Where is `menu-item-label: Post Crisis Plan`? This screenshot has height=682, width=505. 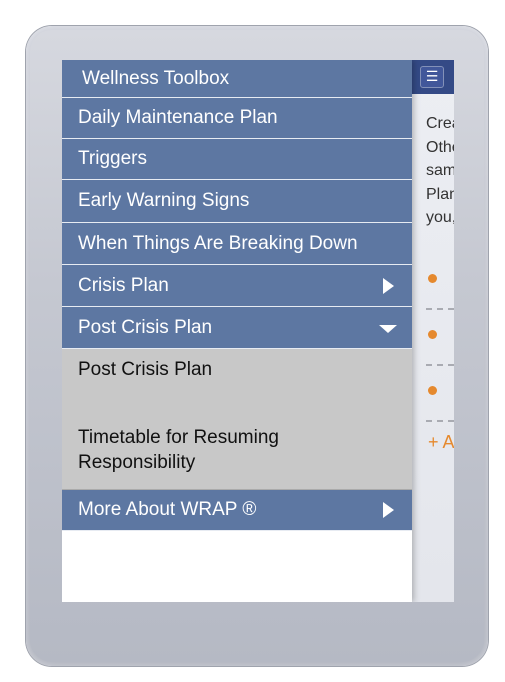 menu-item-label: Post Crisis Plan is located at coordinates (145, 327).